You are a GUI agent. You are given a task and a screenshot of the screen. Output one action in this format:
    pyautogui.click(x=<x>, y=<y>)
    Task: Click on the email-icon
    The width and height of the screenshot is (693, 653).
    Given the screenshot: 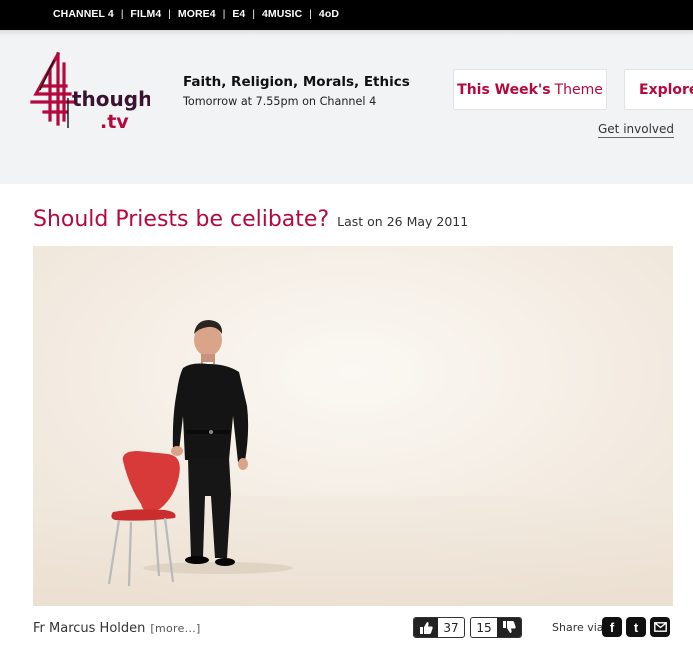 What is the action you would take?
    pyautogui.click(x=660, y=627)
    